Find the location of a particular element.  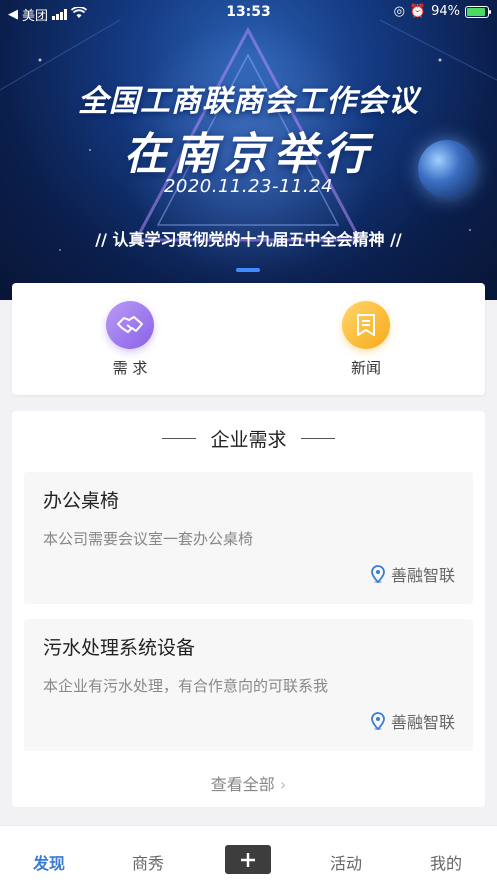

orientation-lock-icon: ◎ is located at coordinates (399, 11).